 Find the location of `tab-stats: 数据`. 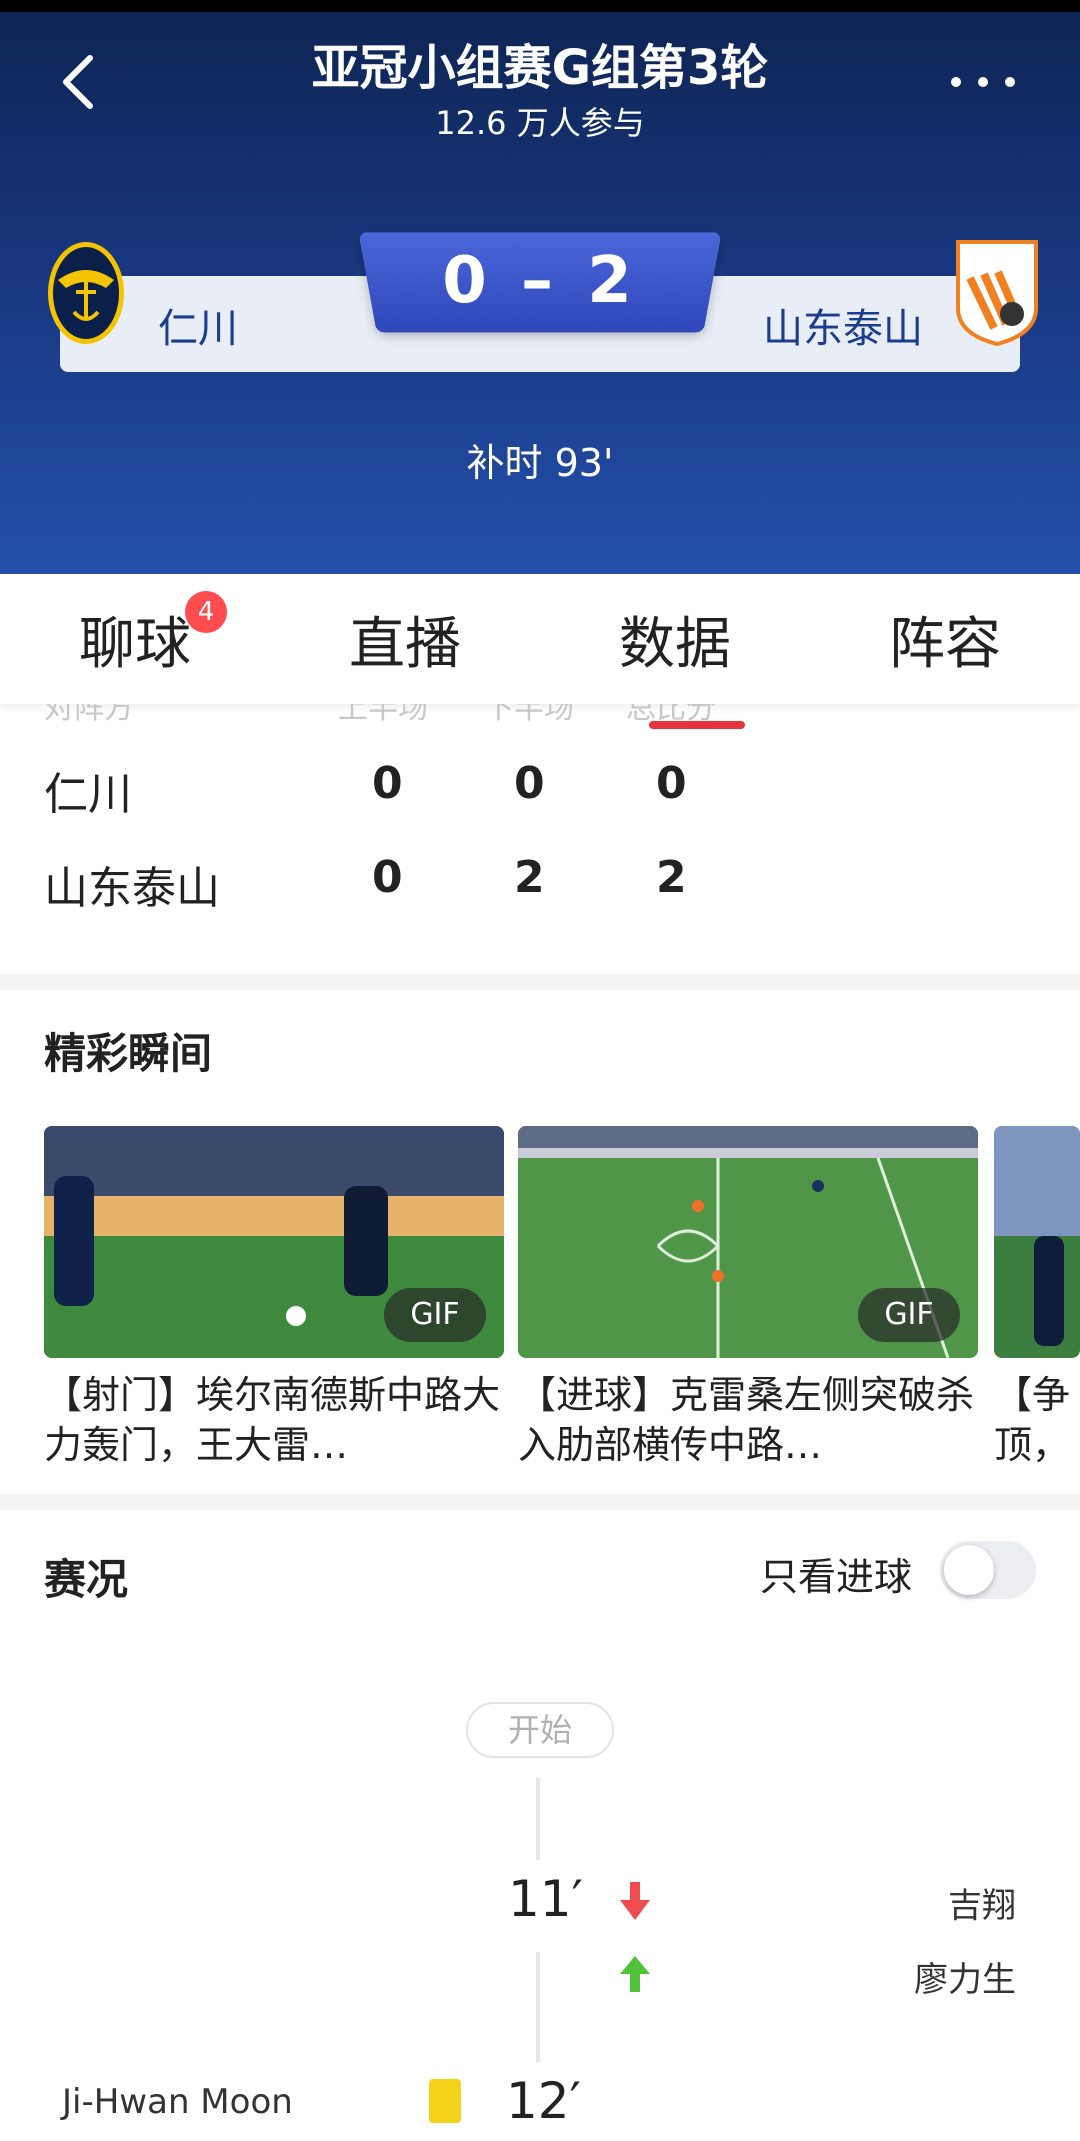

tab-stats: 数据 is located at coordinates (675, 664).